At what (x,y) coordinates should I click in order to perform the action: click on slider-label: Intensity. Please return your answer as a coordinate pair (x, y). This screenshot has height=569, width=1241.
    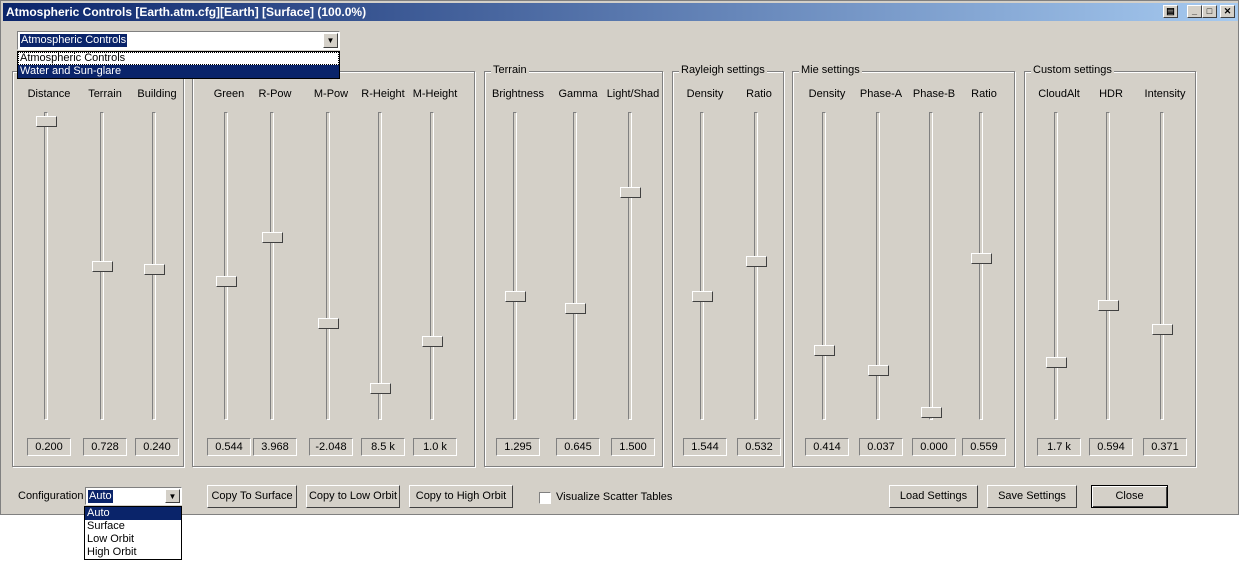
    Looking at the image, I should click on (1165, 94).